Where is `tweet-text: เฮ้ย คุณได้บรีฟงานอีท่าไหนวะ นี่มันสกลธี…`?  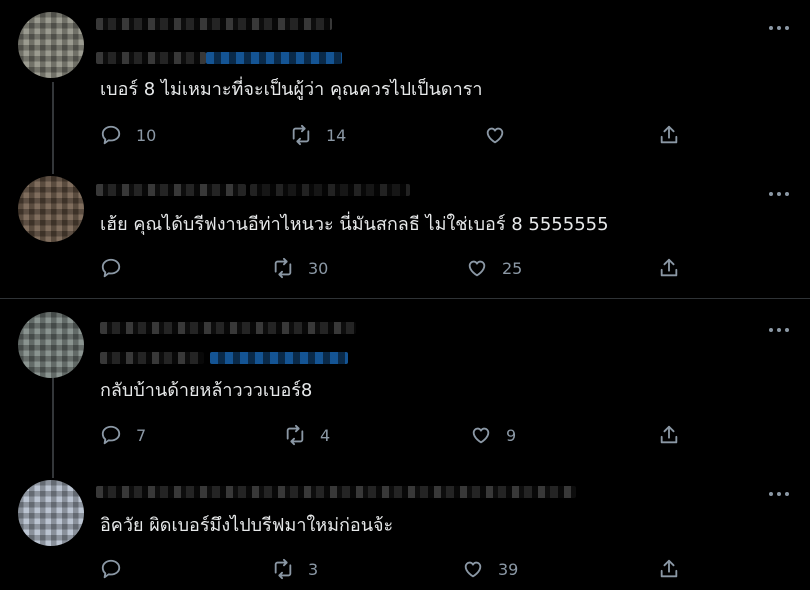 tweet-text: เฮ้ย คุณได้บรีฟงานอีท่าไหนวะ นี่มันสกลธี… is located at coordinates (354, 224).